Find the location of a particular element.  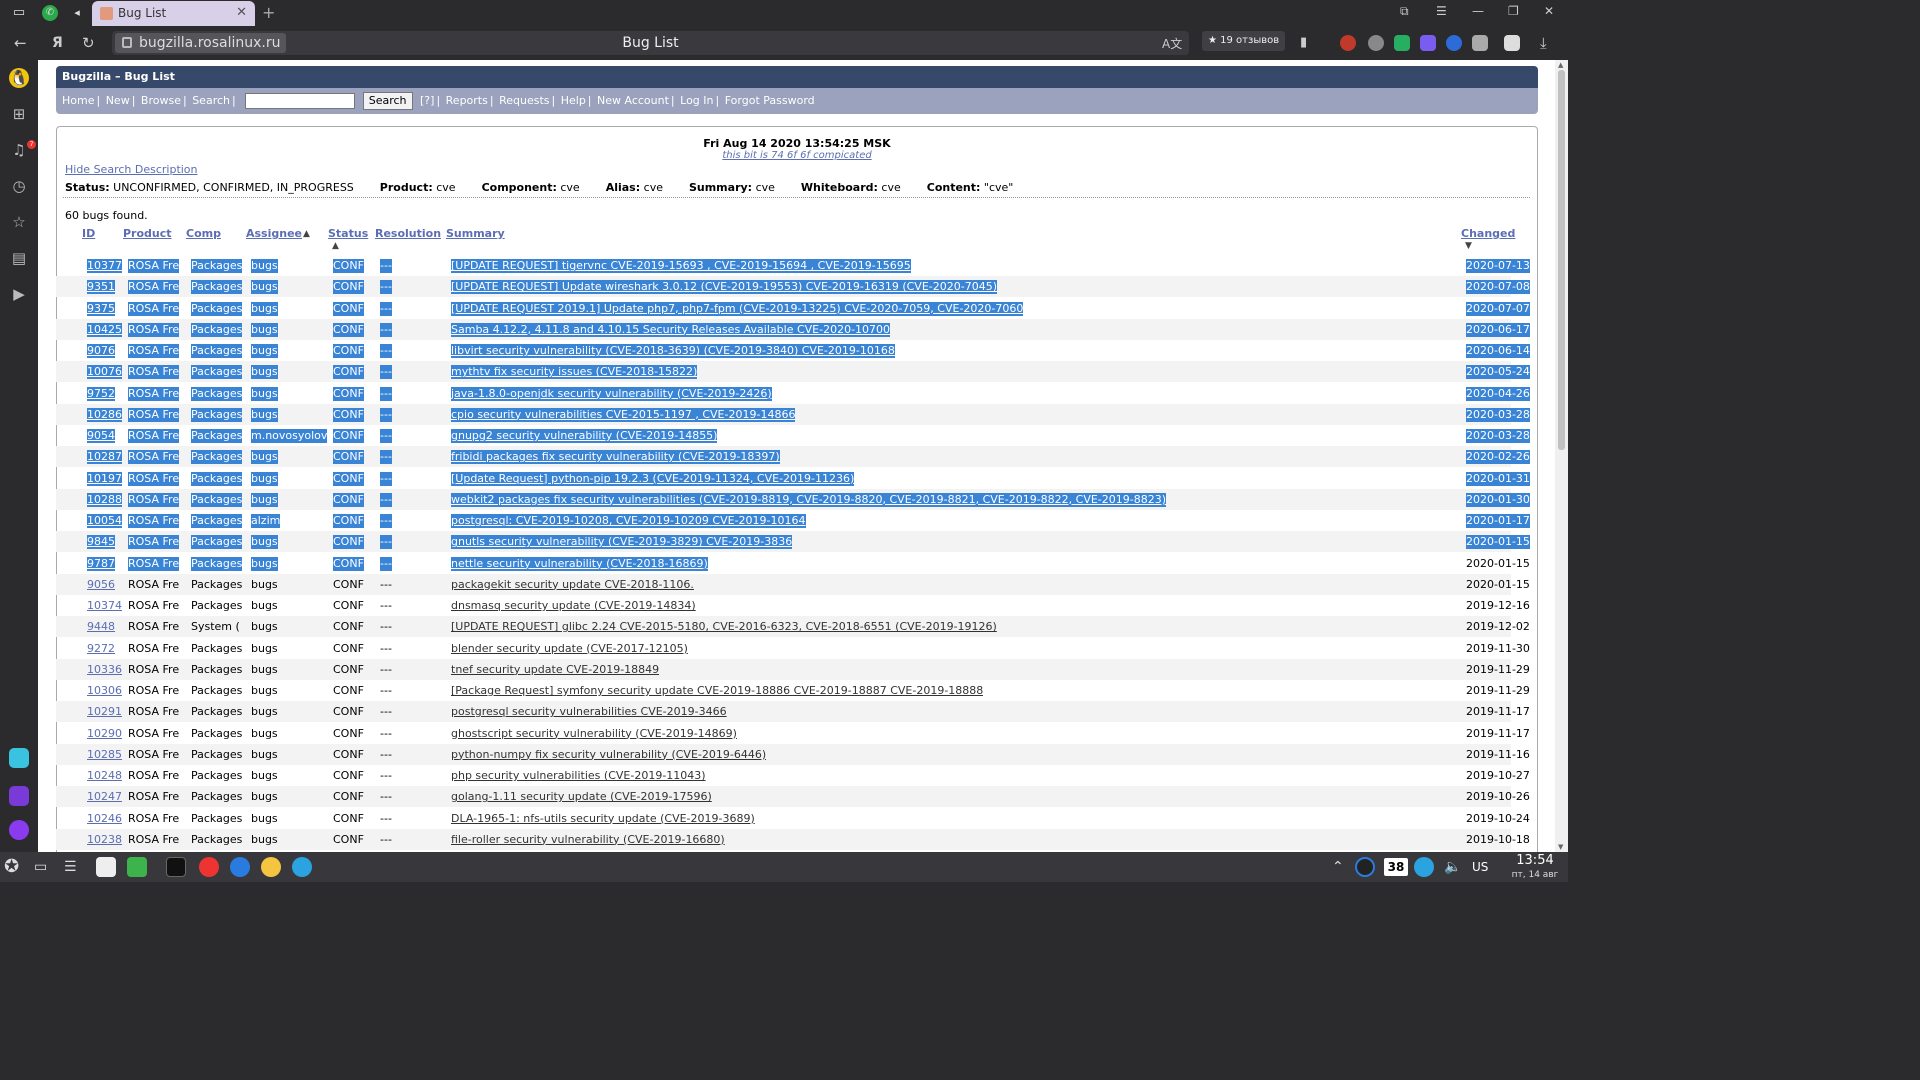

show-desktop-icon: ▭ is located at coordinates (40, 867).